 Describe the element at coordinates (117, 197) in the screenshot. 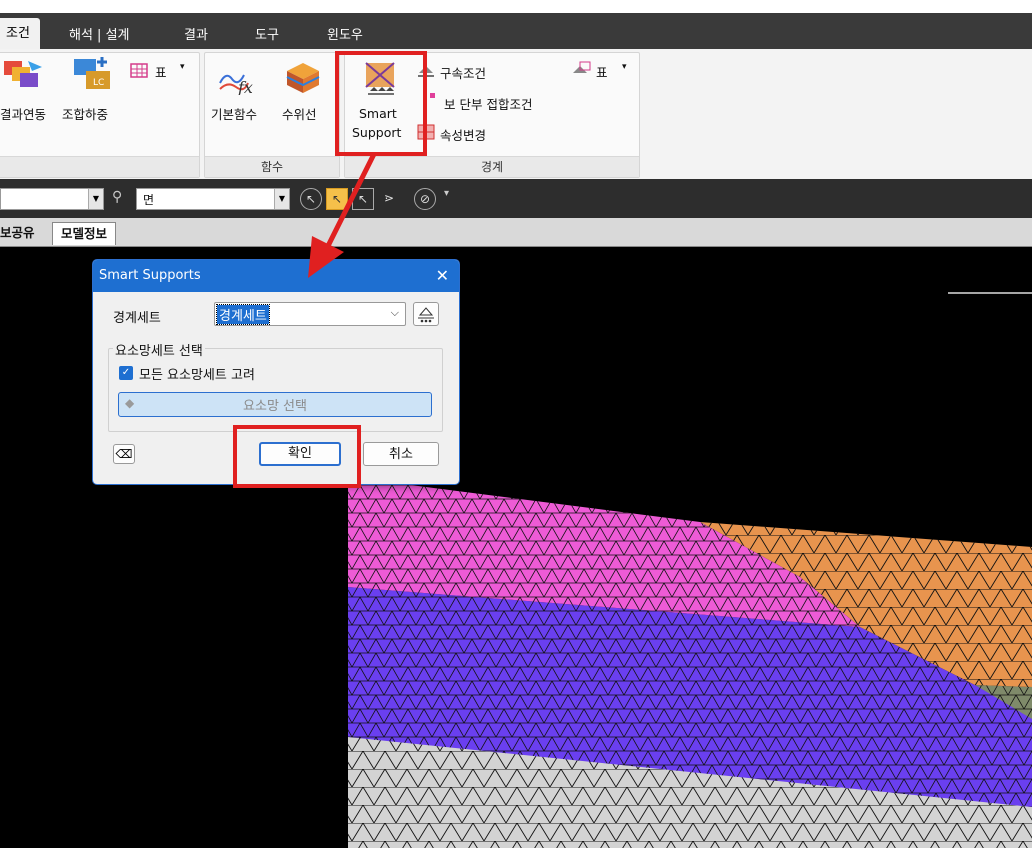

I see `filter-icon: ⚲` at that location.